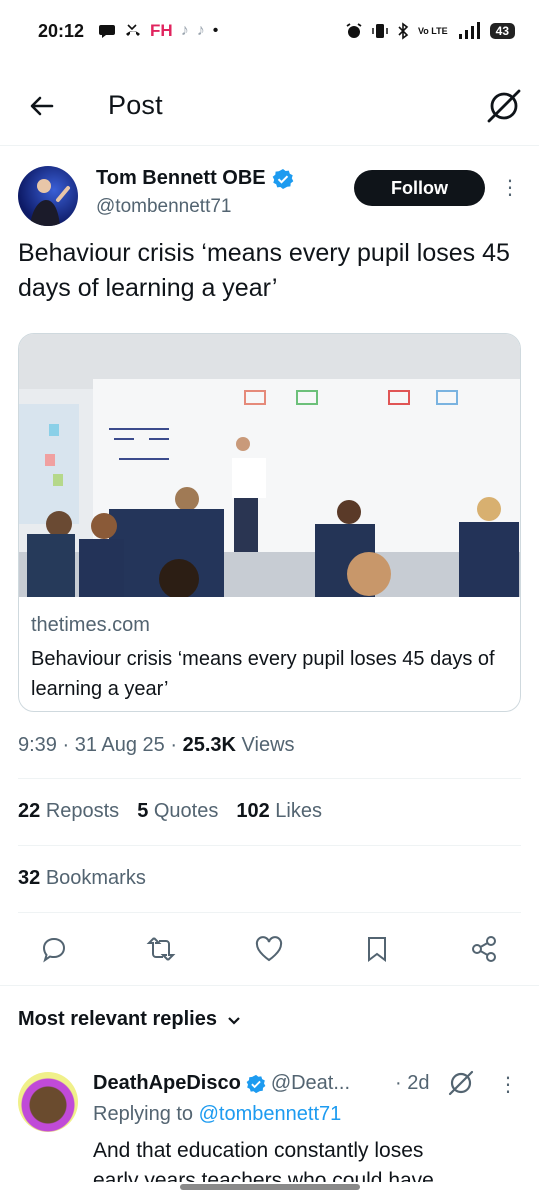 Image resolution: width=539 pixels, height=1200 pixels. What do you see at coordinates (279, 811) in the screenshot?
I see `likes-stat: 102 Likes` at bounding box center [279, 811].